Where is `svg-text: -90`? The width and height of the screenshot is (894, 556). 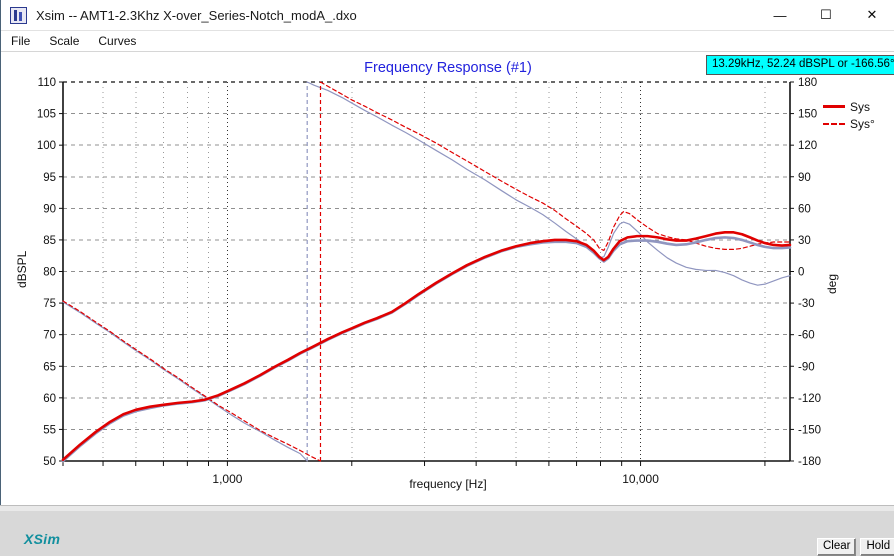
svg-text: -90 is located at coordinates (806, 367).